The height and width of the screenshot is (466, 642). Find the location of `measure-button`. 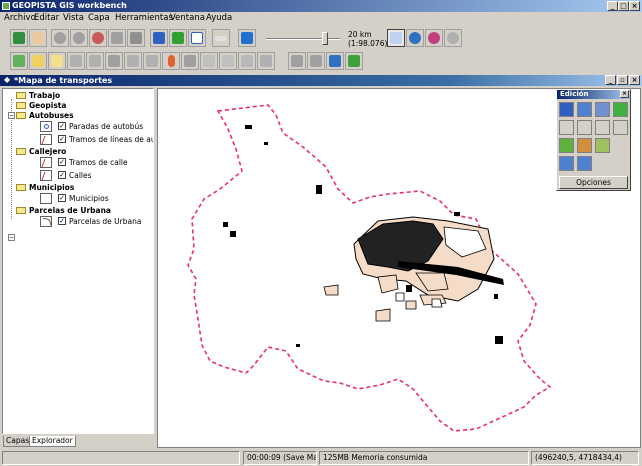

measure-button is located at coordinates (221, 38).